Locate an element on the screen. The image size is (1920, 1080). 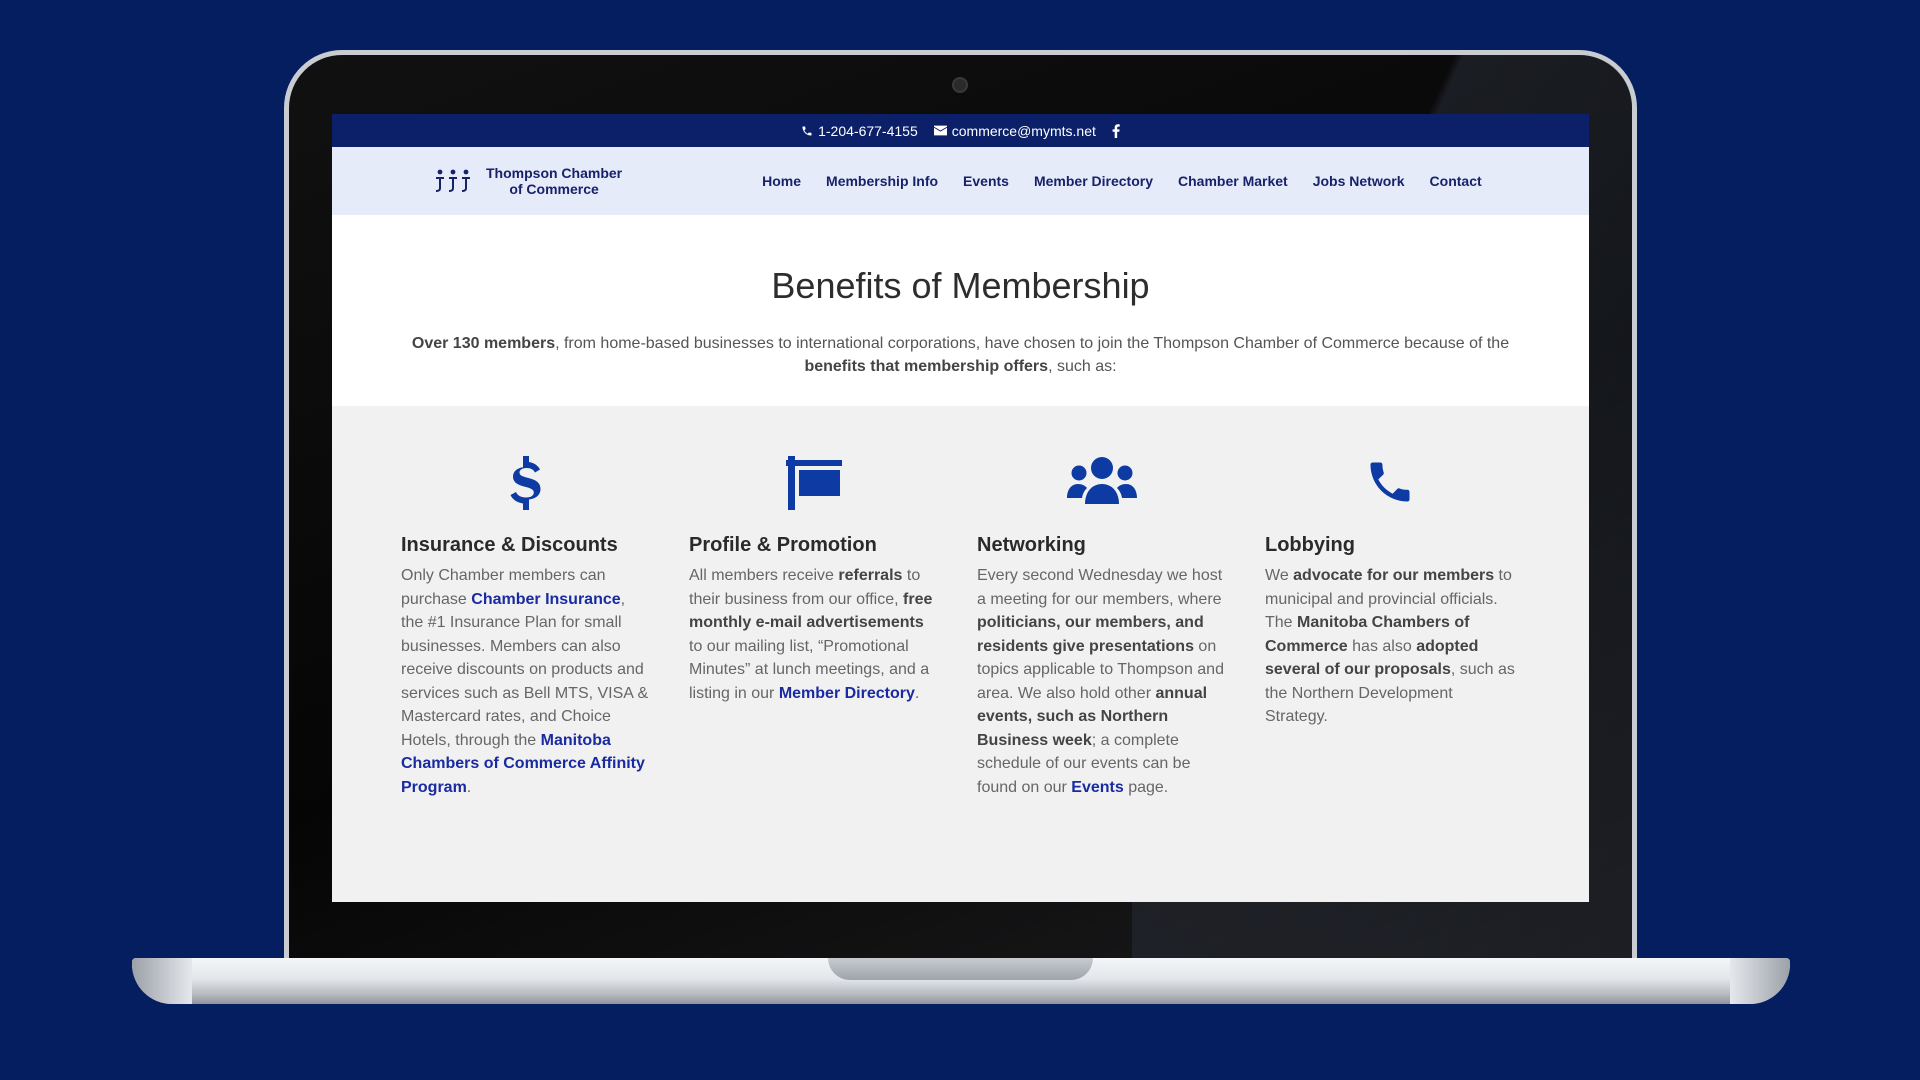
nav-membership-info: Membership Info is located at coordinates (882, 181).